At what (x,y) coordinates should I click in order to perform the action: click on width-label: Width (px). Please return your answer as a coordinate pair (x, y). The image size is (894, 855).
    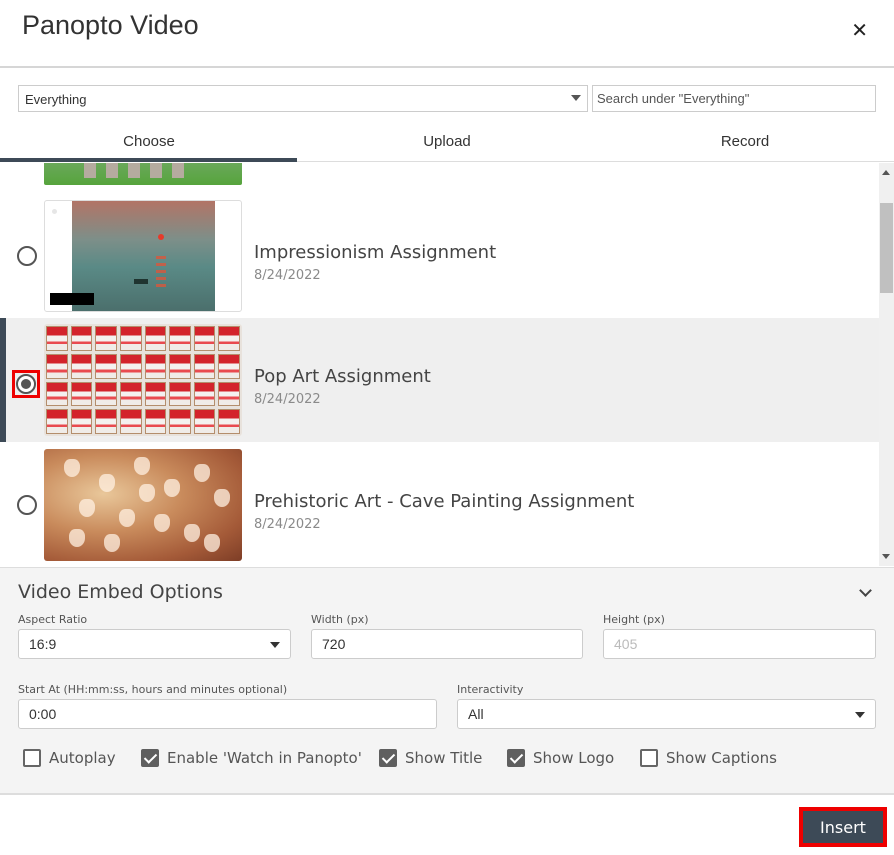
    Looking at the image, I should click on (340, 619).